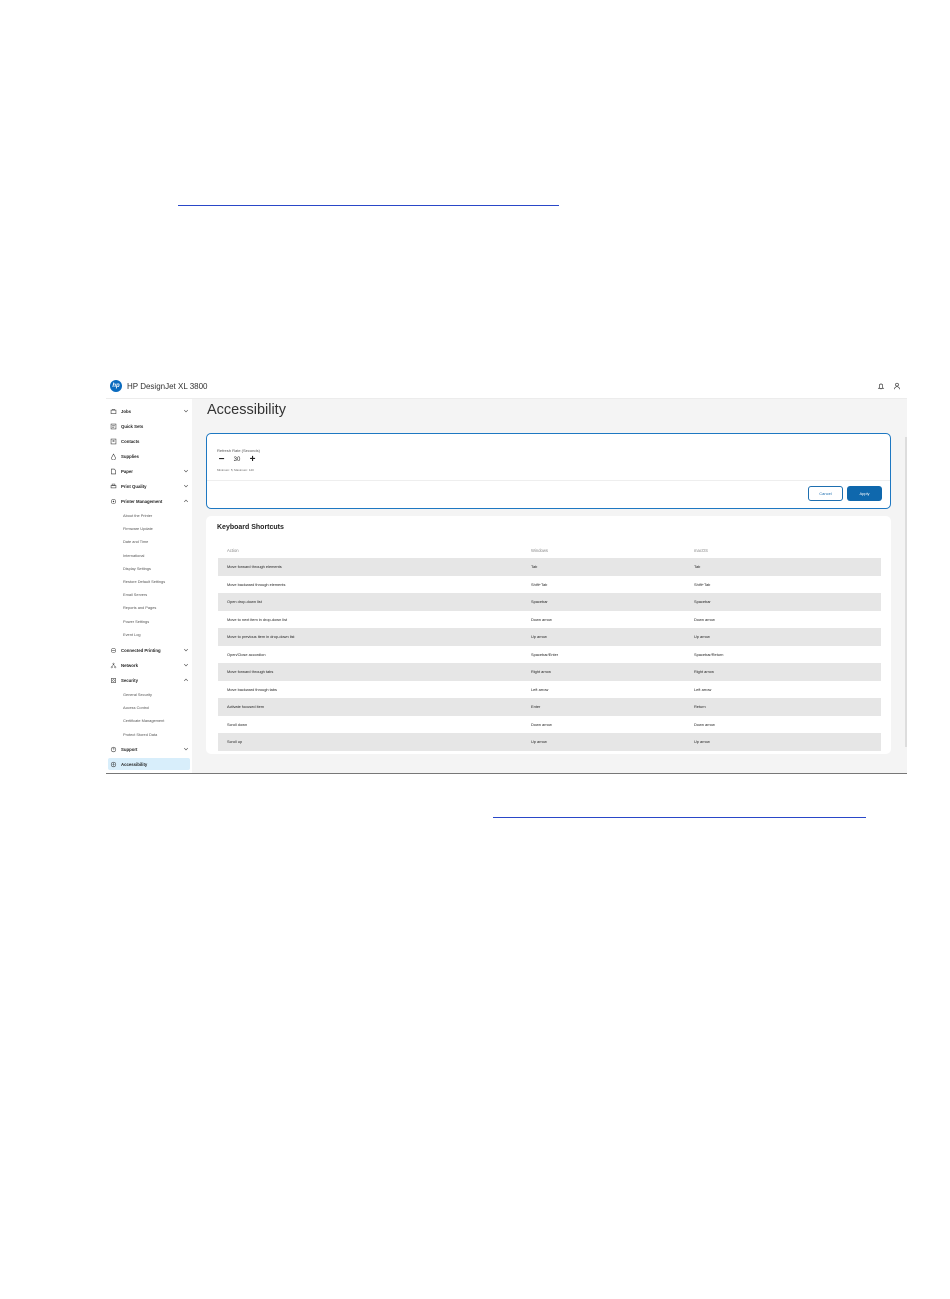 This screenshot has height=1299, width=950. What do you see at coordinates (549, 742) in the screenshot?
I see `table-row: Scroll up Up arrow Up arrow` at bounding box center [549, 742].